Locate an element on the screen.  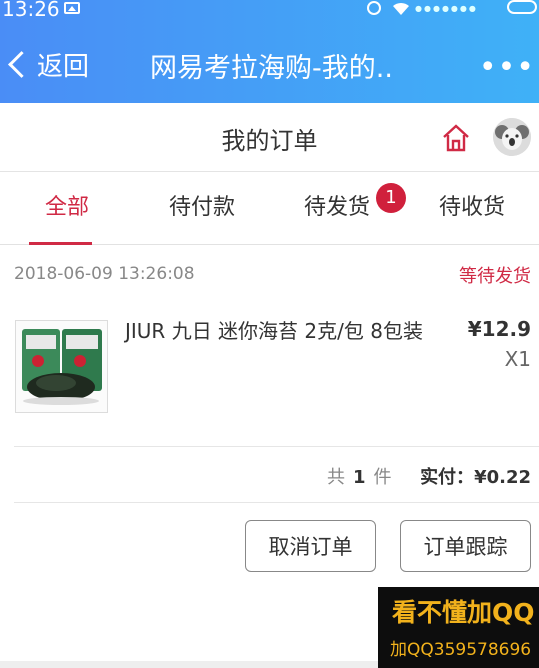
window-title: 网易考拉海购-我的.. is located at coordinates (271, 68).